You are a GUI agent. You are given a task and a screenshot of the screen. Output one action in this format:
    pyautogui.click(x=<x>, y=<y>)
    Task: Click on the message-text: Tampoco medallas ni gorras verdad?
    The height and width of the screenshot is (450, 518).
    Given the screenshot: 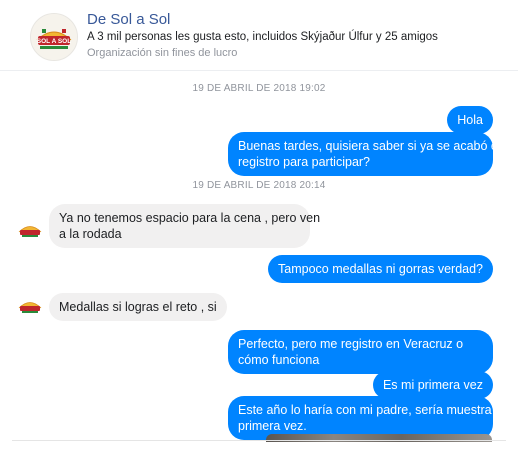 What is the action you would take?
    pyautogui.click(x=380, y=269)
    